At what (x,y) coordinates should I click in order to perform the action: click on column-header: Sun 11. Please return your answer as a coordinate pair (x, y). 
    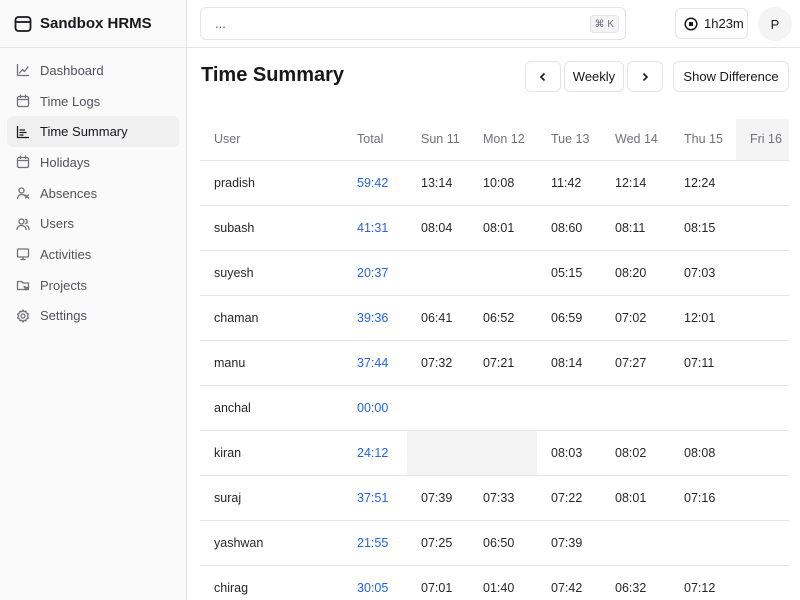
    Looking at the image, I should click on (438, 140).